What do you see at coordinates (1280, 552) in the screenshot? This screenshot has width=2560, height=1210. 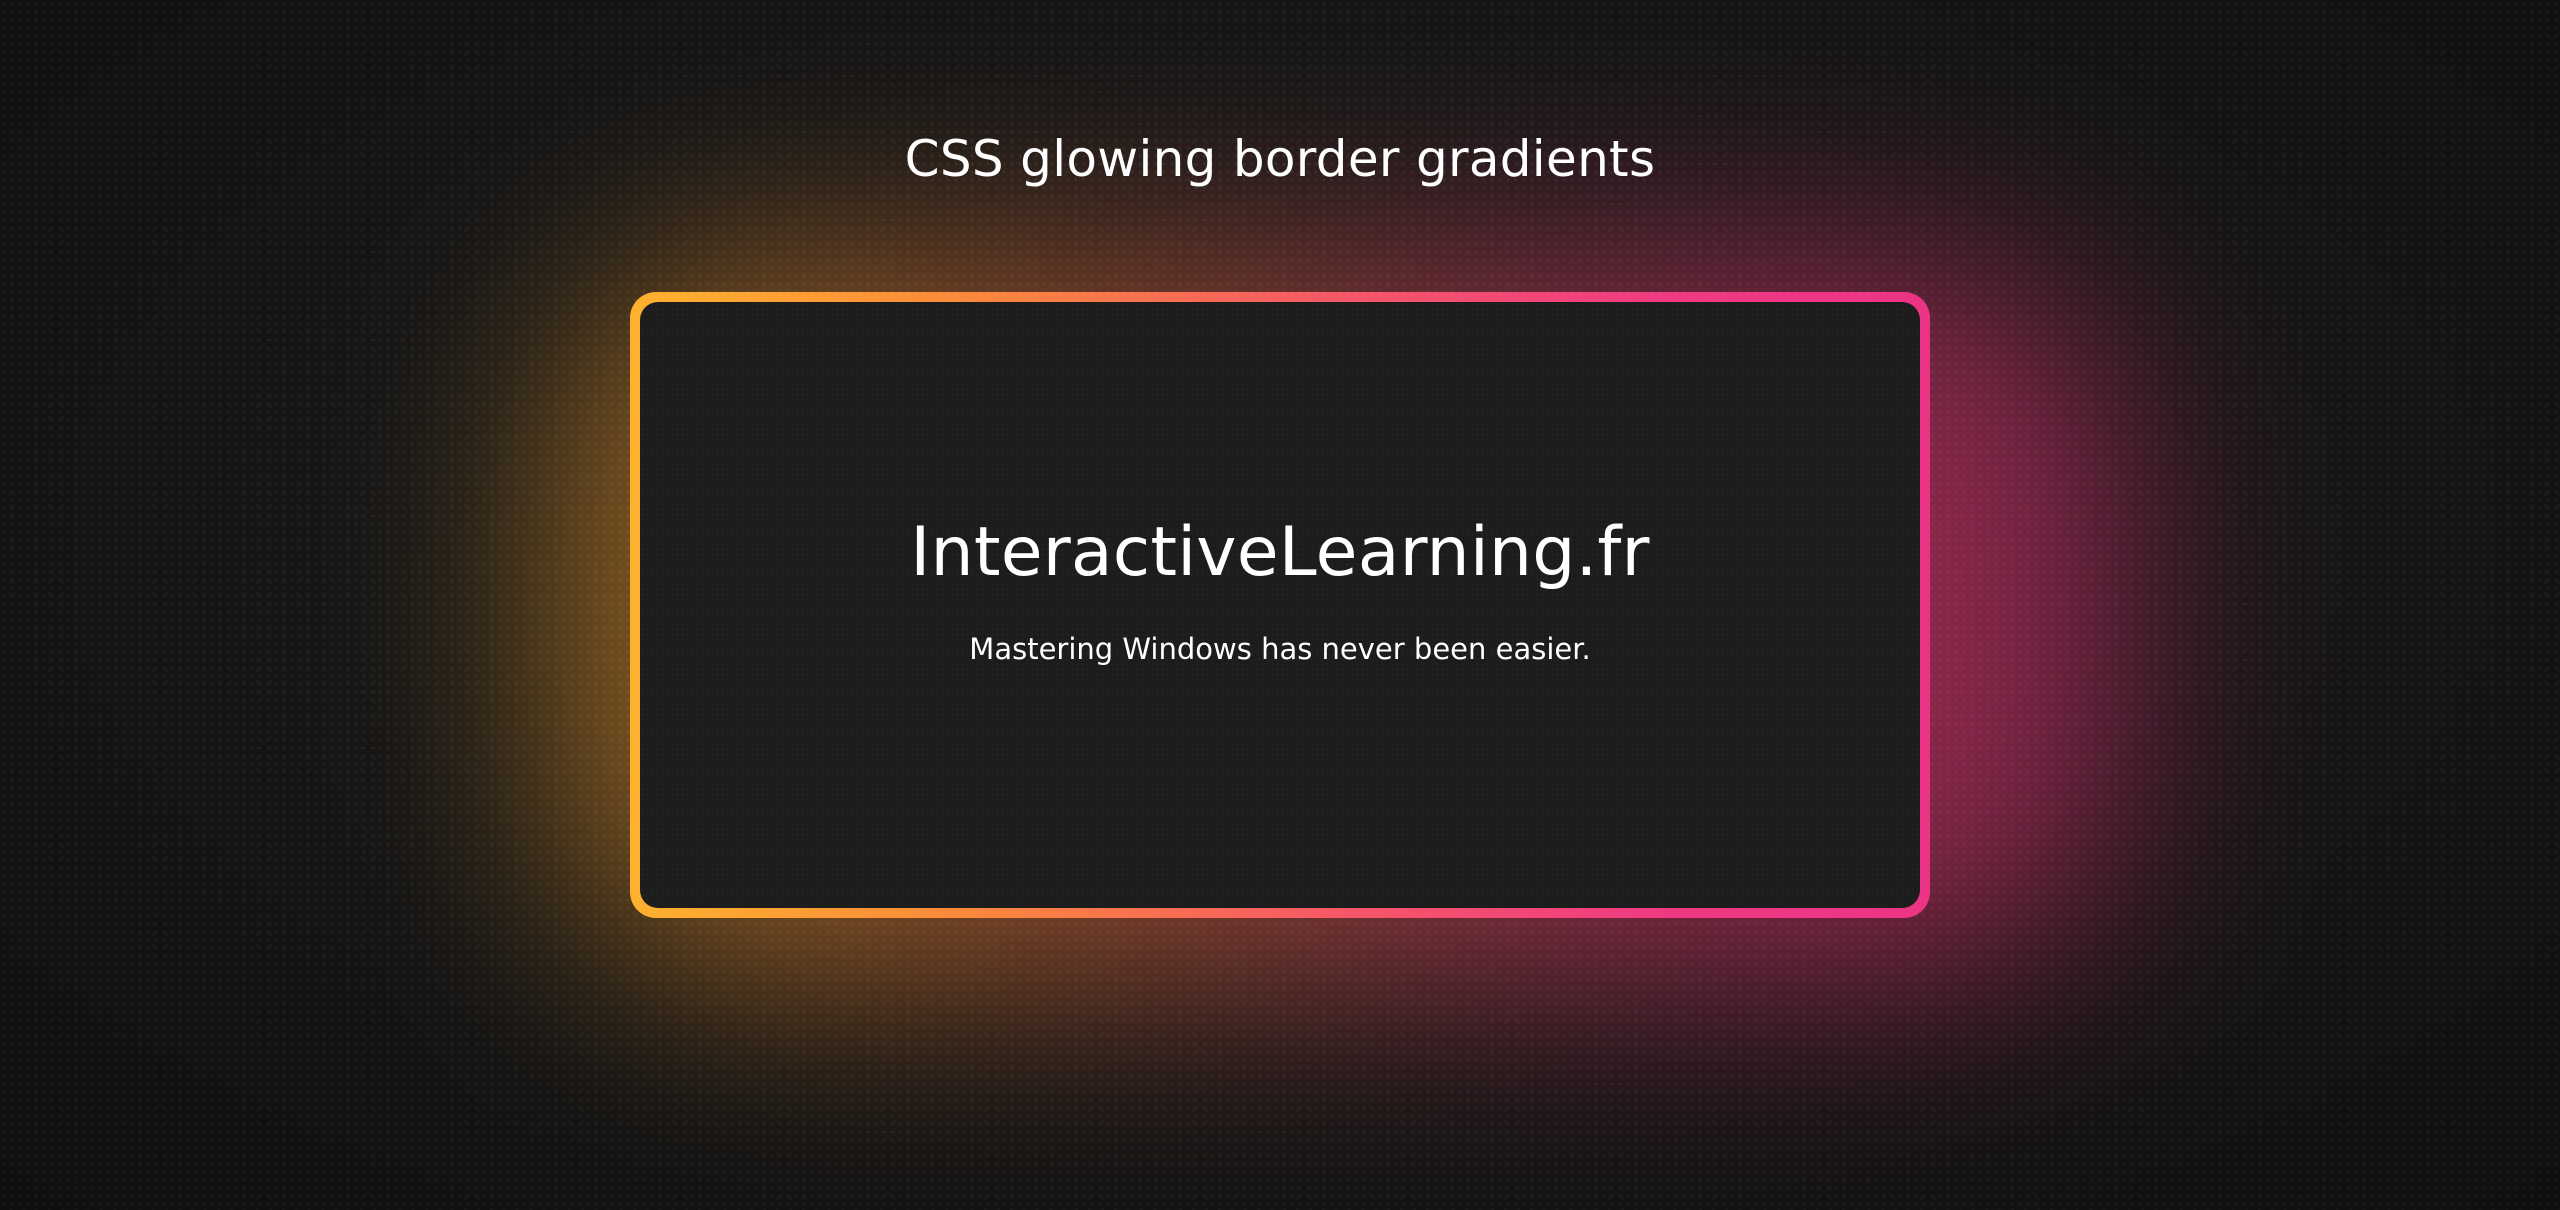 I see `card-title: InteractiveLearning.fr` at bounding box center [1280, 552].